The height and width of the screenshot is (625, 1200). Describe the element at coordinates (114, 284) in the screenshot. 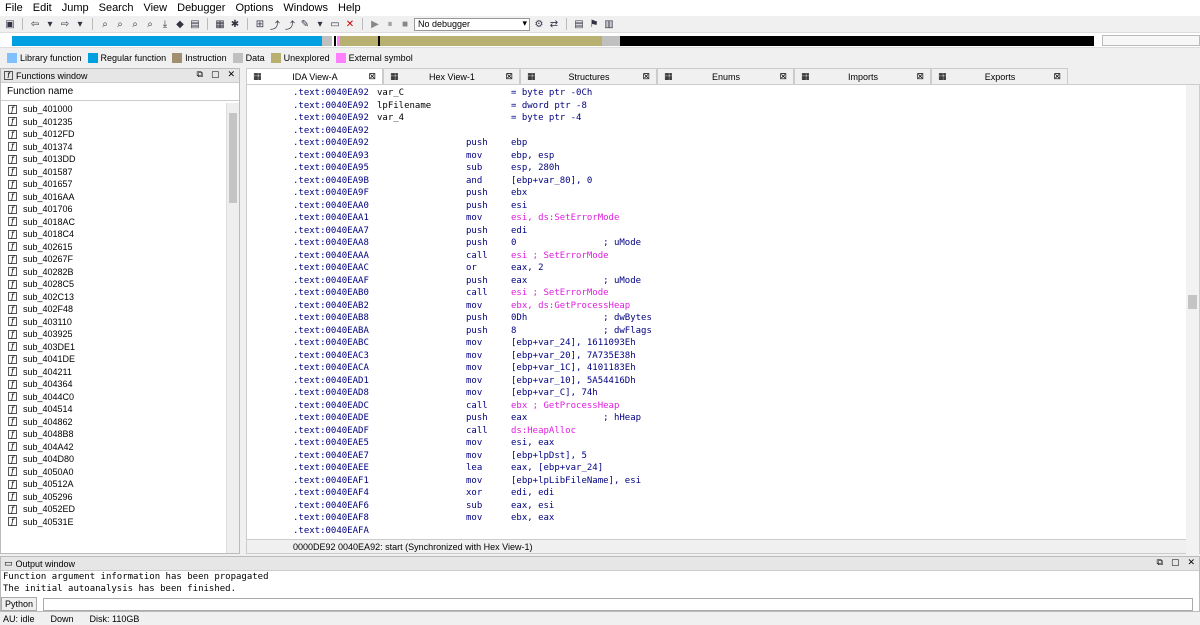

I see `function-row: f sub_4028C5` at that location.